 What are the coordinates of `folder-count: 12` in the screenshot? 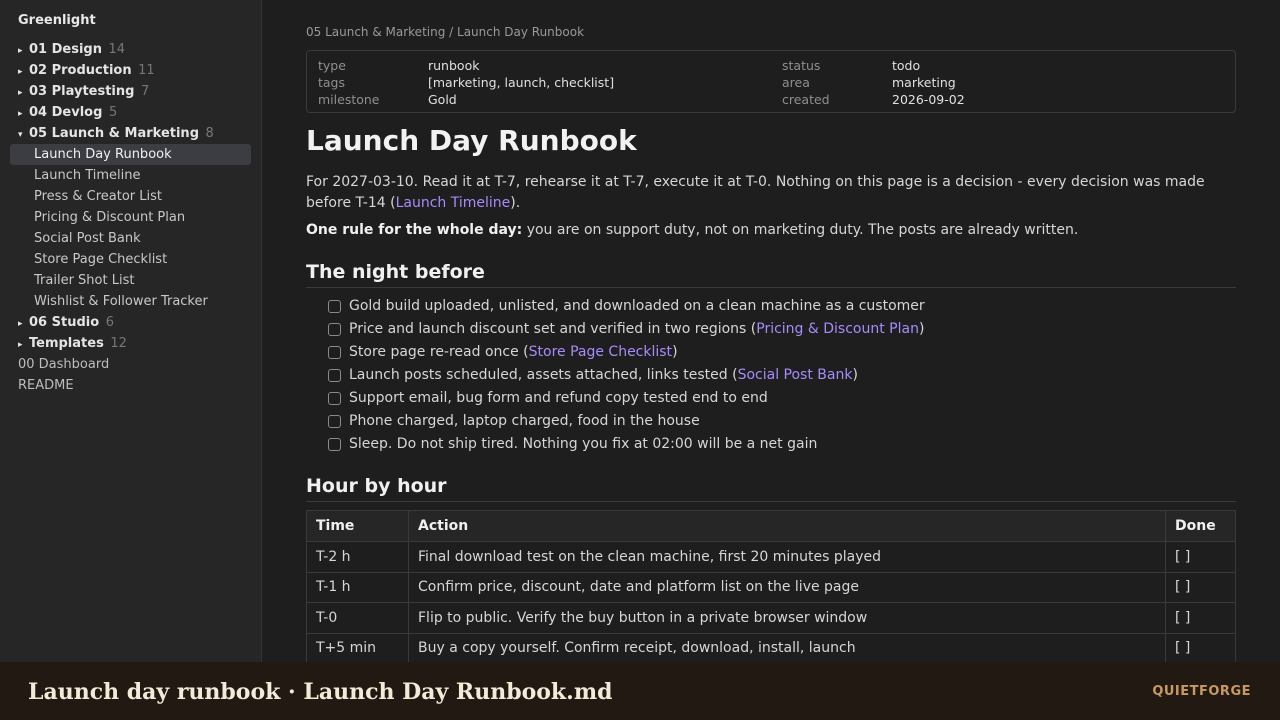 It's located at (118, 343).